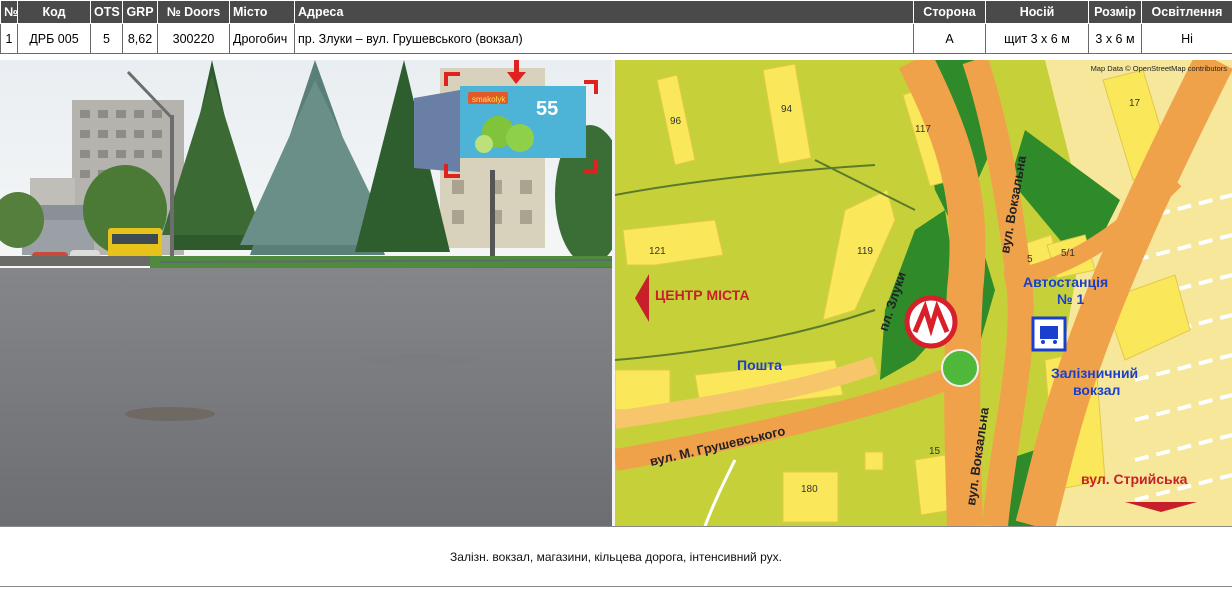  I want to click on house-number: 121, so click(657, 251).